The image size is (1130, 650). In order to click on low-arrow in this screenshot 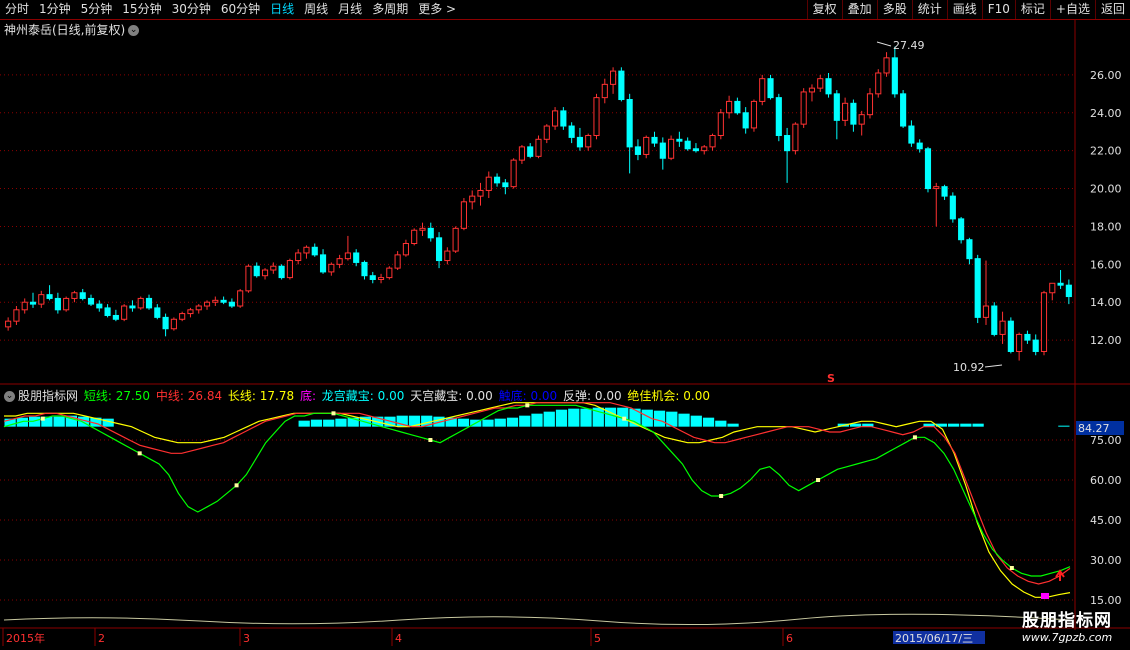, I will do `click(993, 366)`.